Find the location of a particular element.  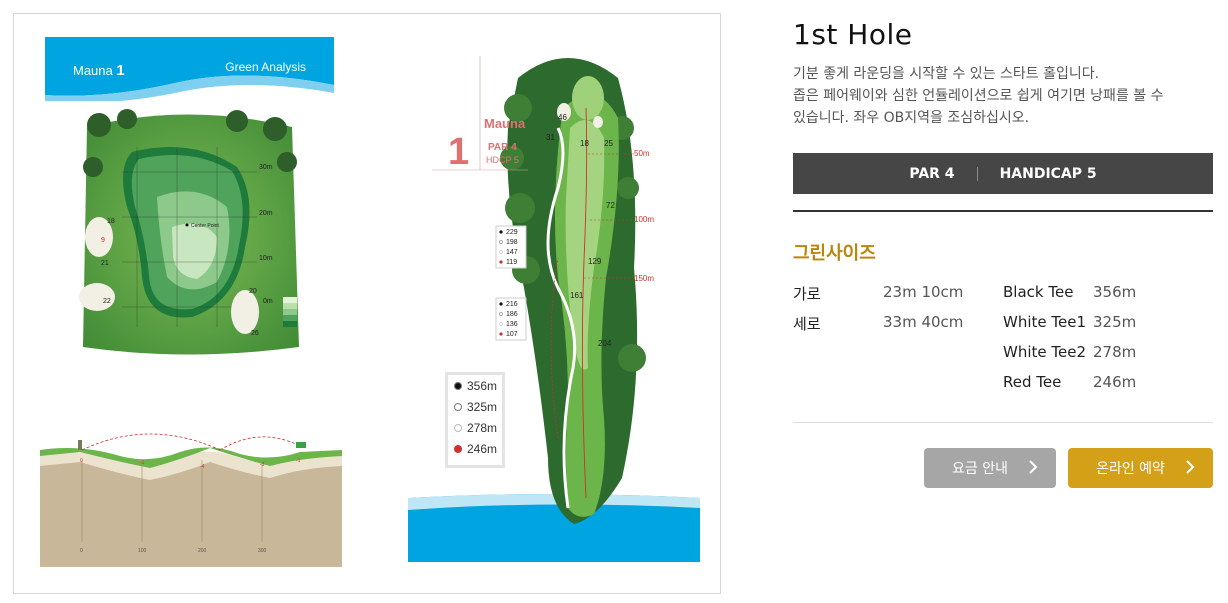

profile-distance: 0 is located at coordinates (81, 551).